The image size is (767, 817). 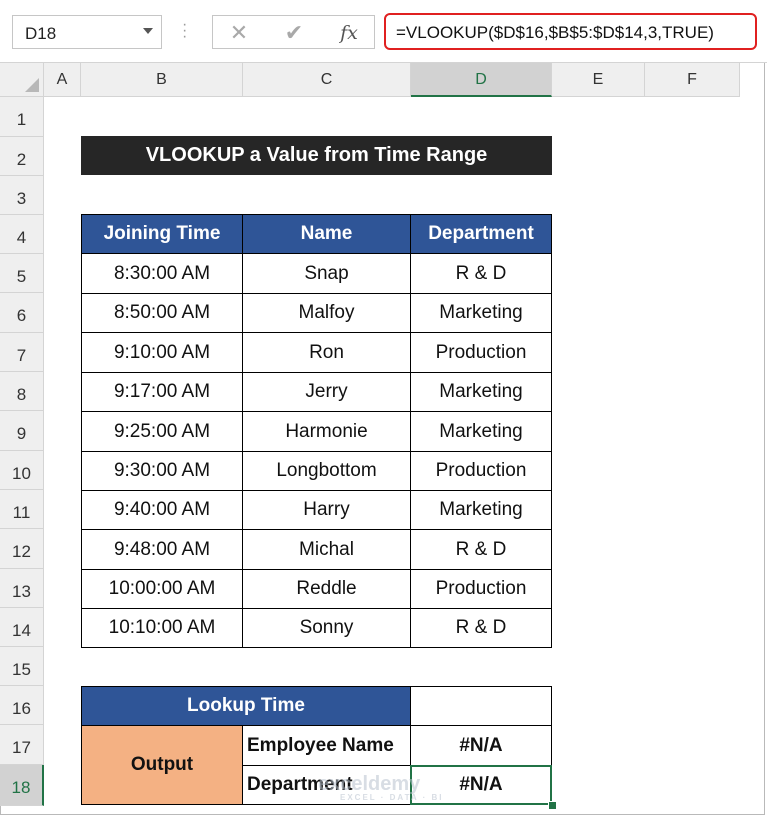 I want to click on row-header-18: 18, so click(x=22, y=785).